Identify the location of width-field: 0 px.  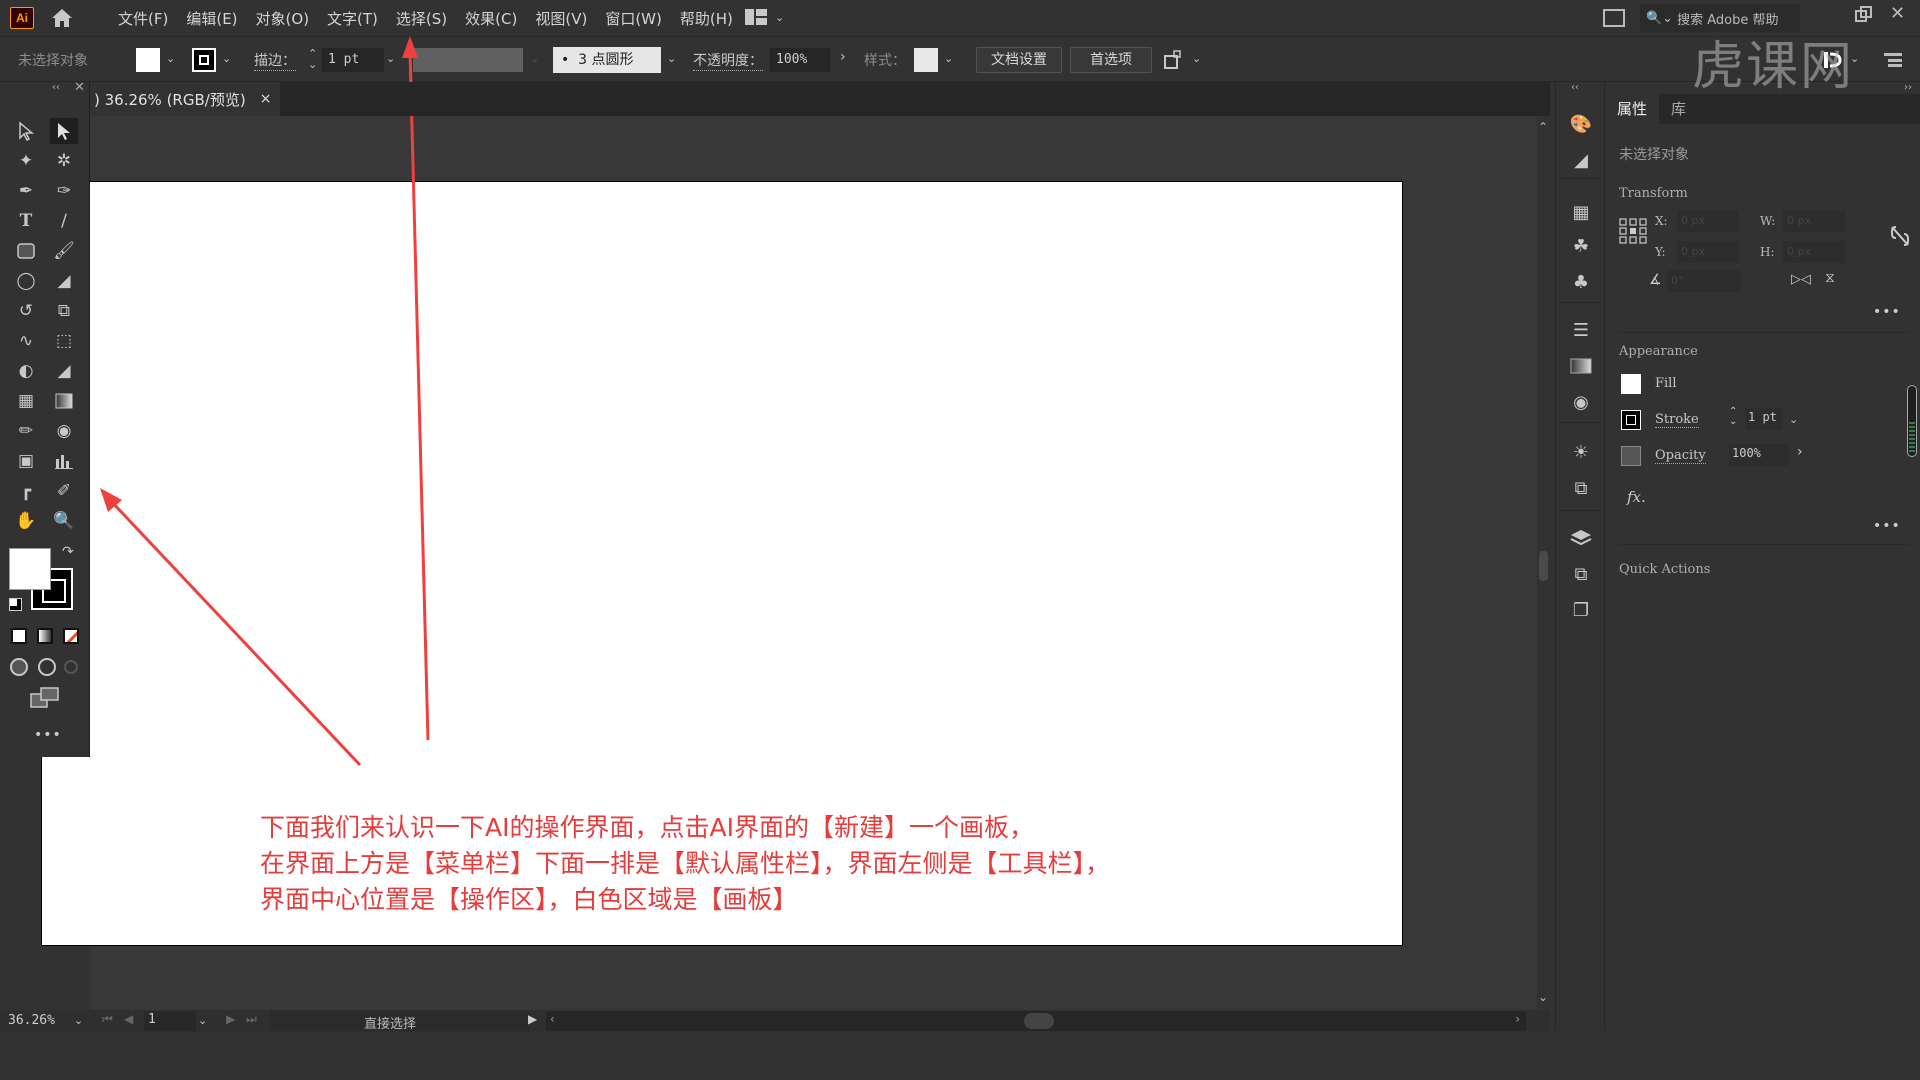
(1814, 221).